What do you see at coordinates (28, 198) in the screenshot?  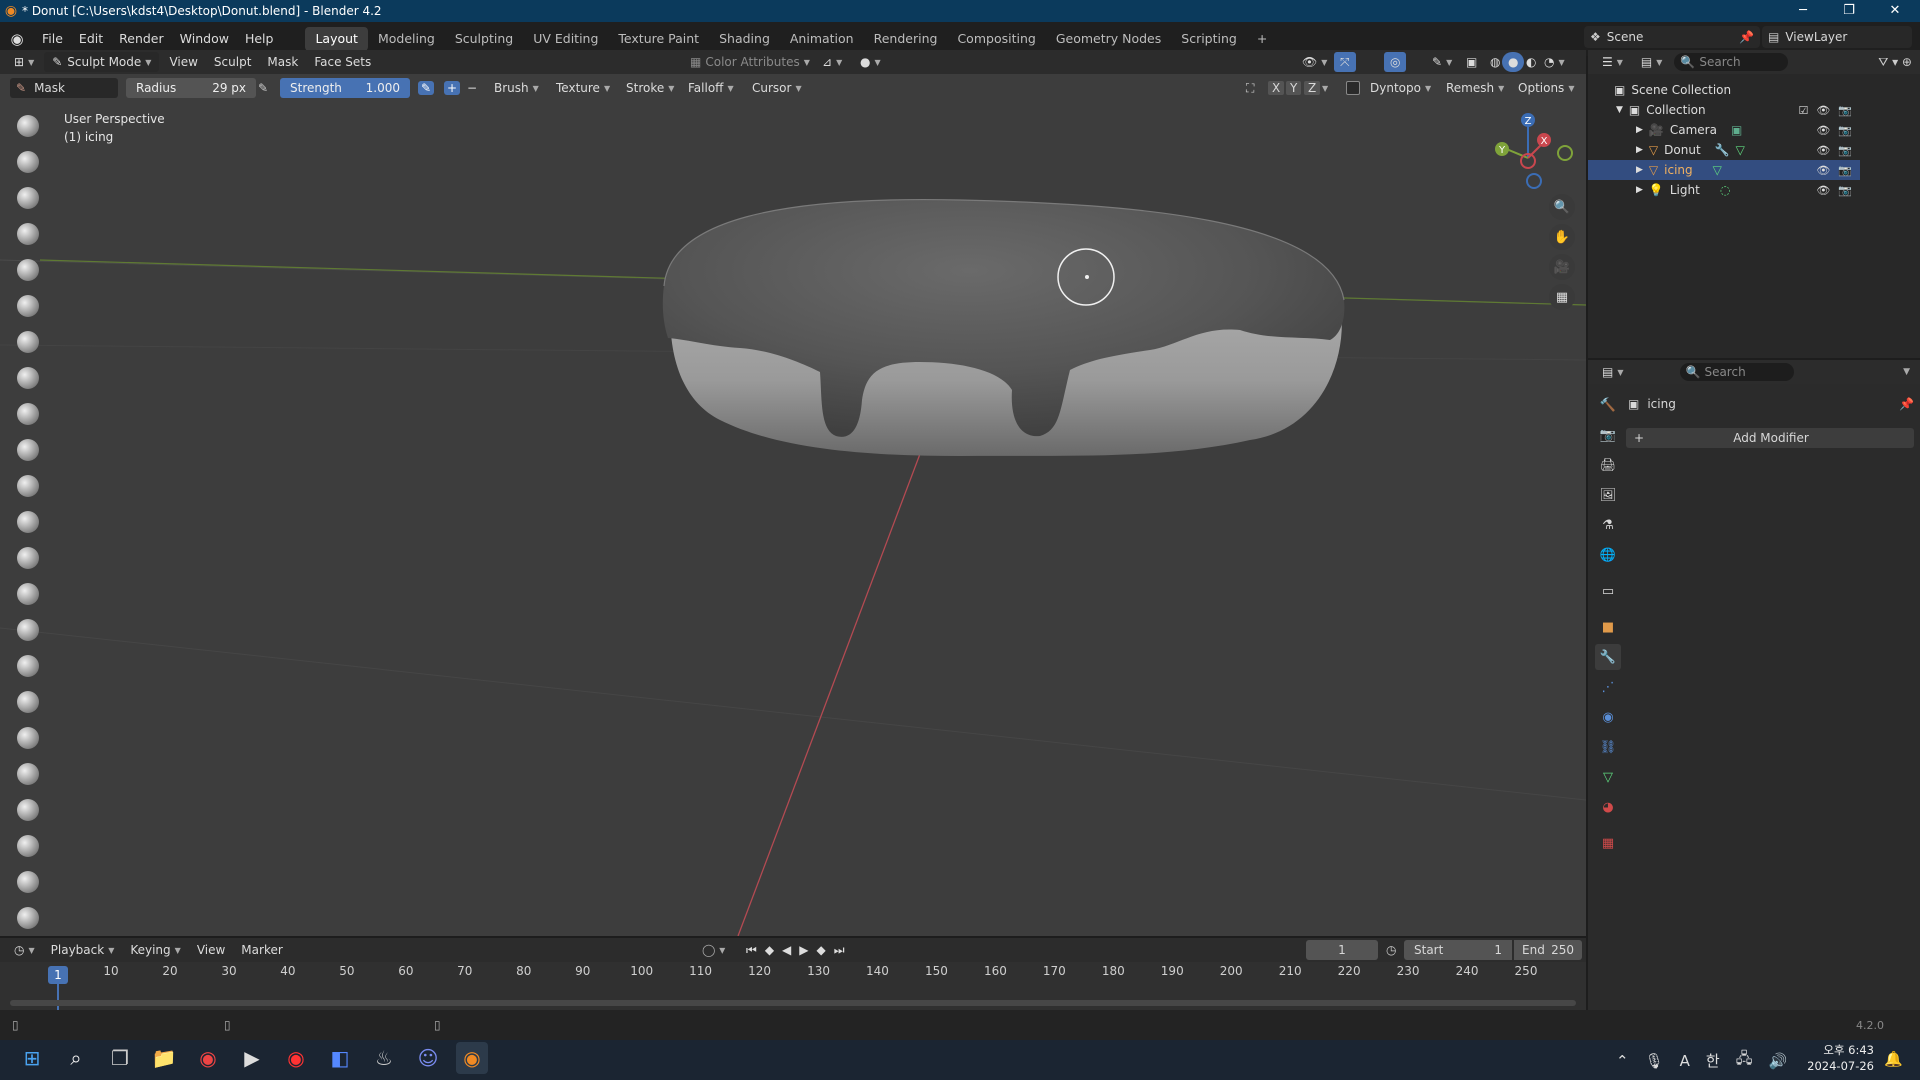 I see `clay-tool` at bounding box center [28, 198].